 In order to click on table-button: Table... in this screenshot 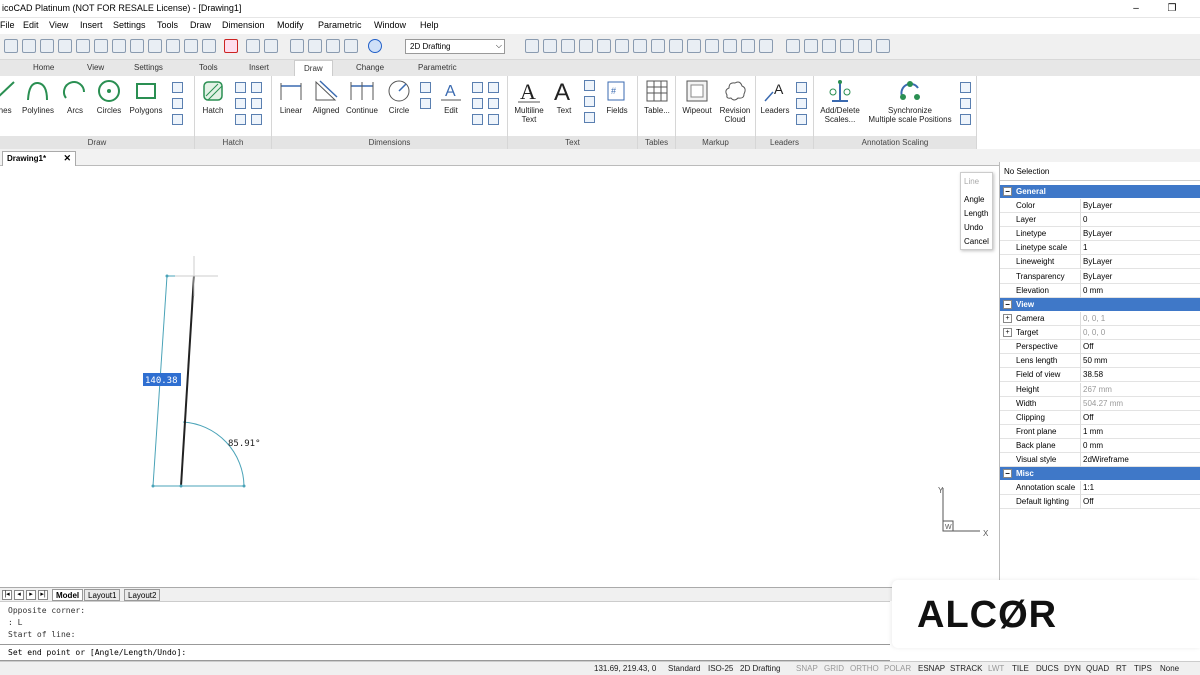, I will do `click(657, 96)`.